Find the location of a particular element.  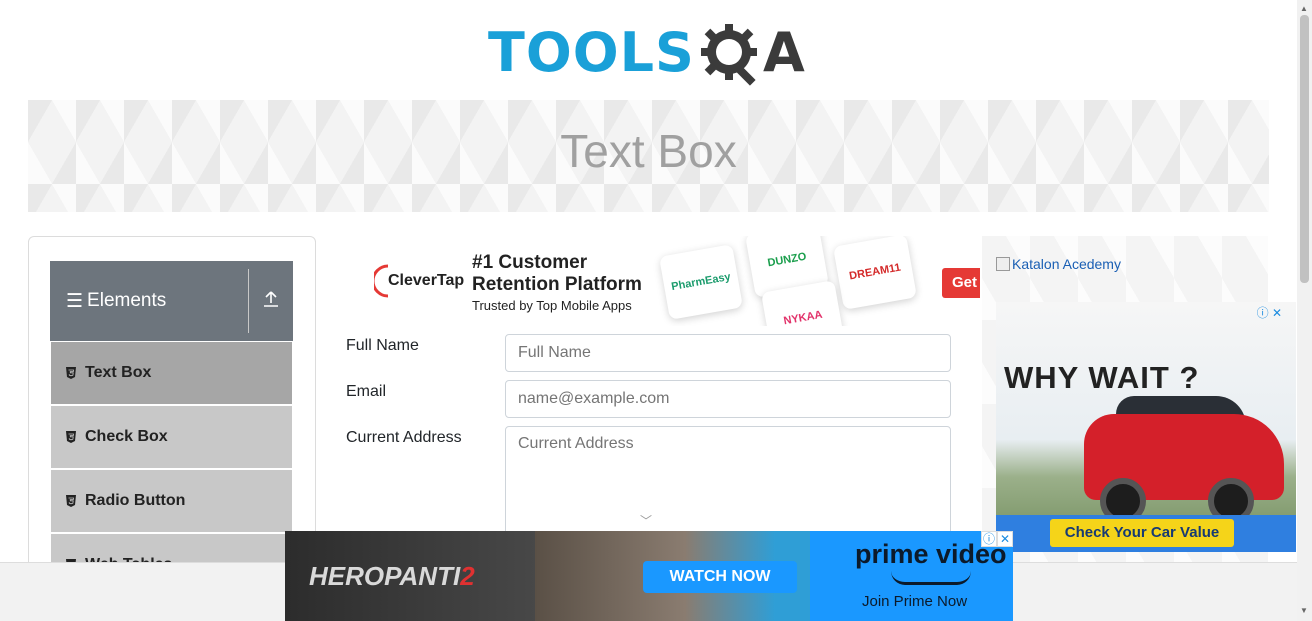

ad-tile: DREAM11 is located at coordinates (875, 273).